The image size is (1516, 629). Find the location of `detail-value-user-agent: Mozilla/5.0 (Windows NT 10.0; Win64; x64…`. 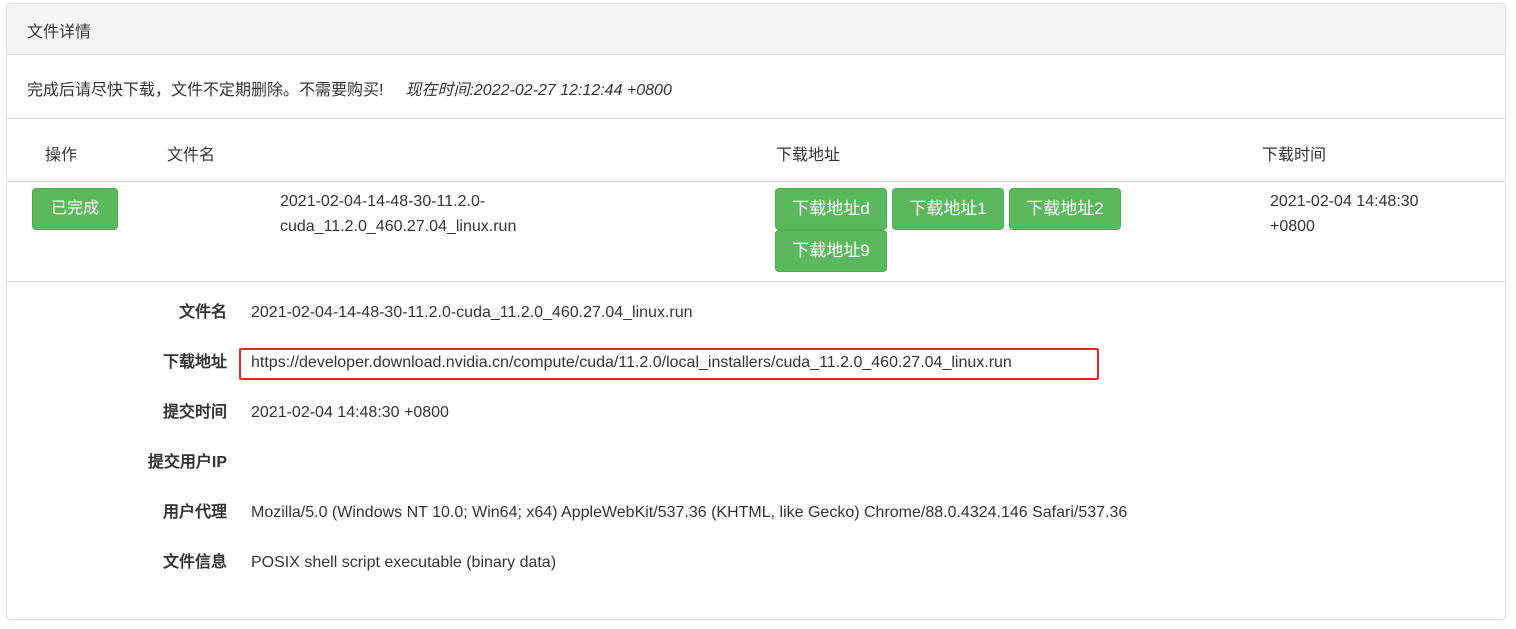

detail-value-user-agent: Mozilla/5.0 (Windows NT 10.0; Win64; x64… is located at coordinates (689, 512).